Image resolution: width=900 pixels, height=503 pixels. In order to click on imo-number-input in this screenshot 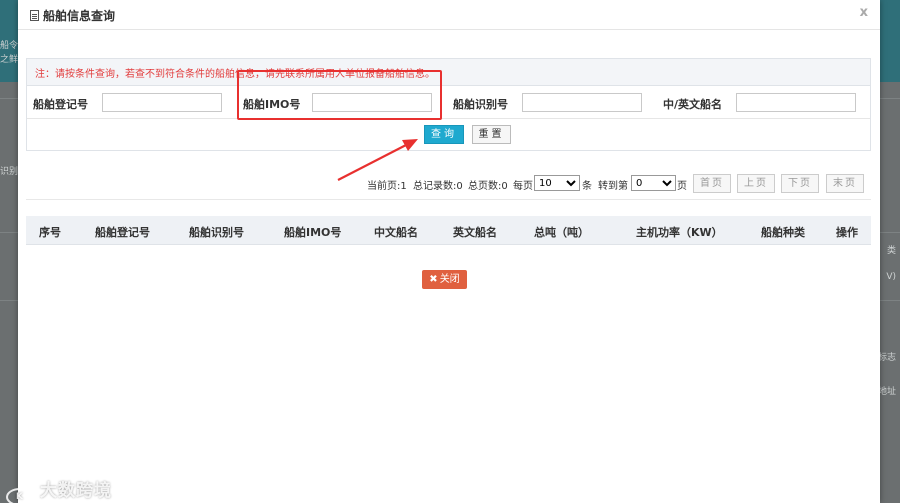, I will do `click(372, 102)`.